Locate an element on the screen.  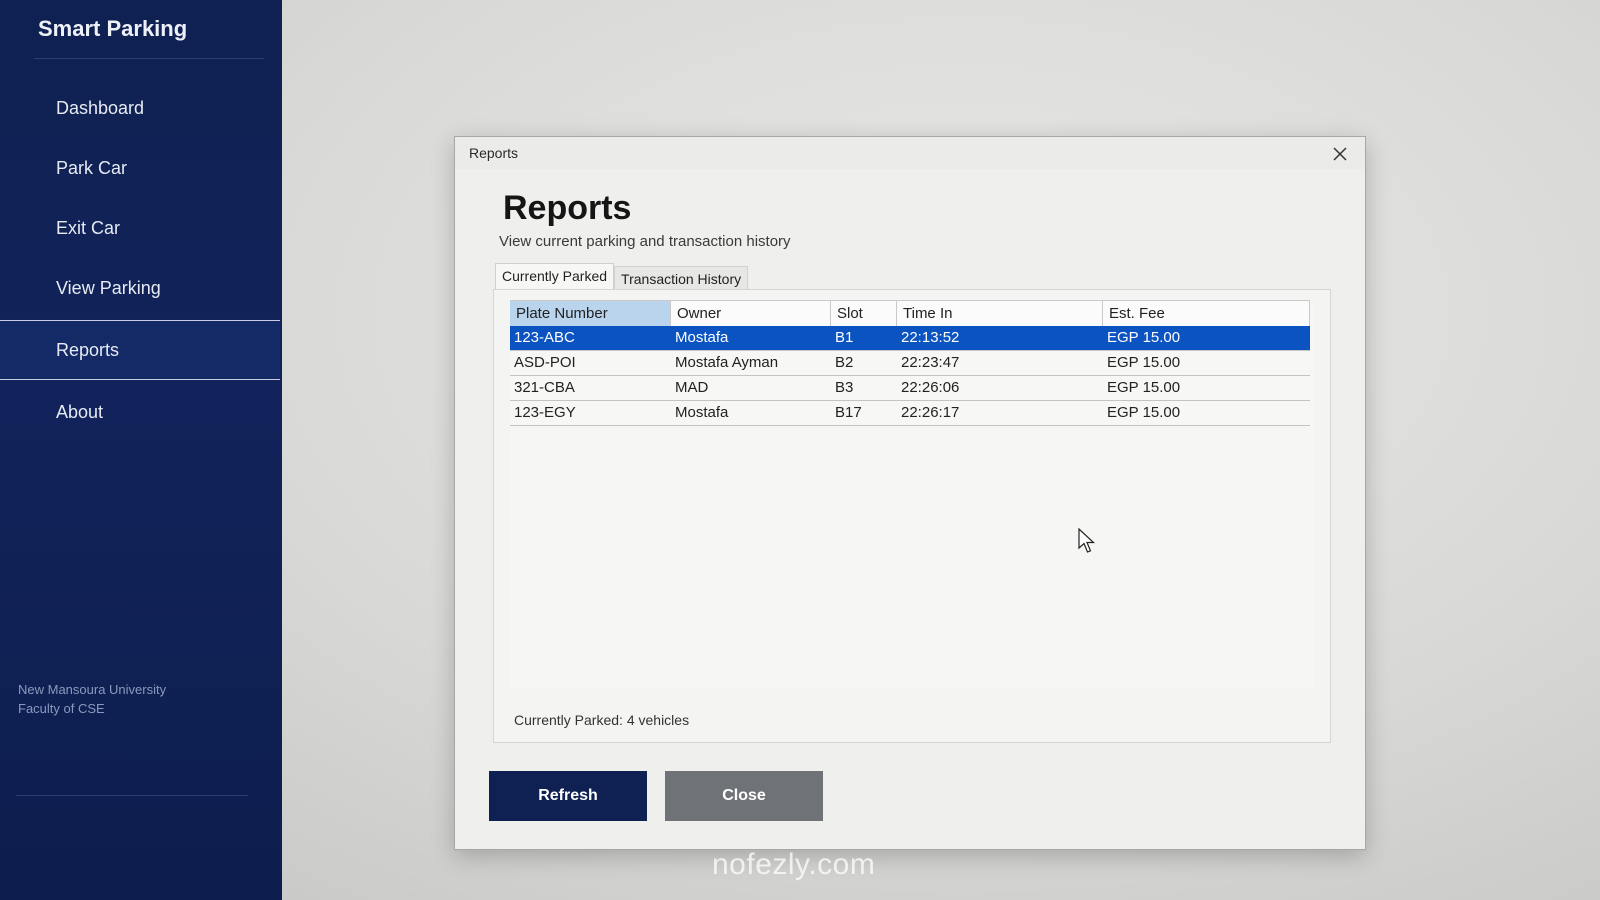
refresh-button: Refresh is located at coordinates (568, 796).